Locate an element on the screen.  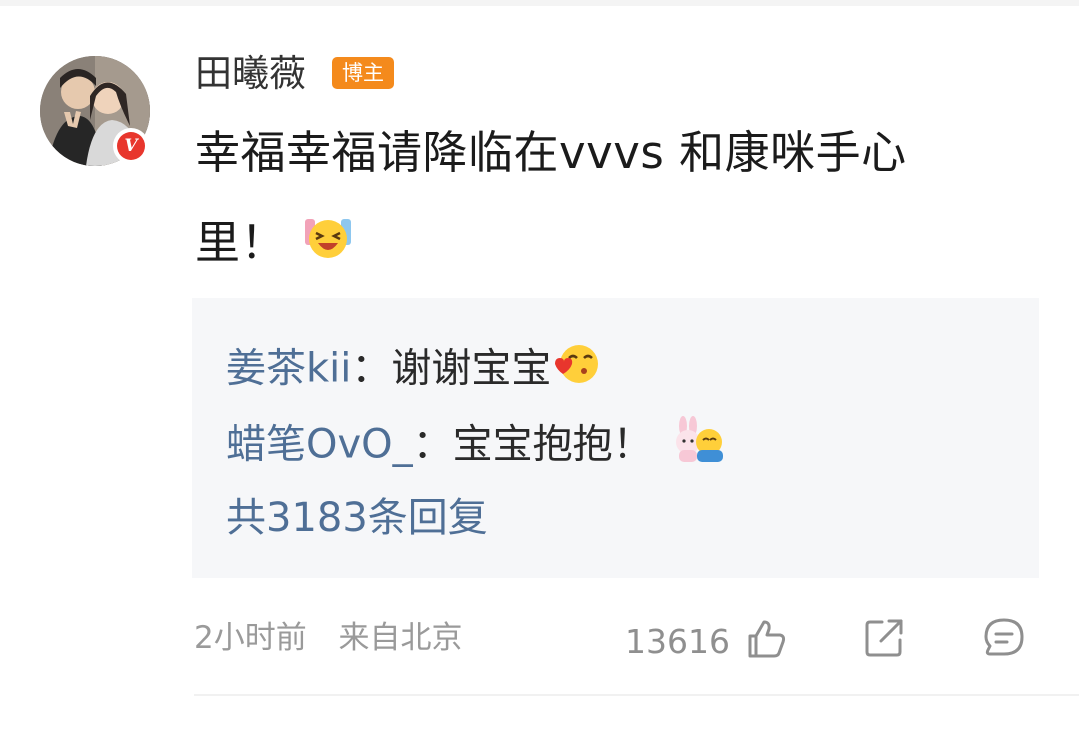
reply-username: 蜡笔OvO_ is located at coordinates (319, 445).